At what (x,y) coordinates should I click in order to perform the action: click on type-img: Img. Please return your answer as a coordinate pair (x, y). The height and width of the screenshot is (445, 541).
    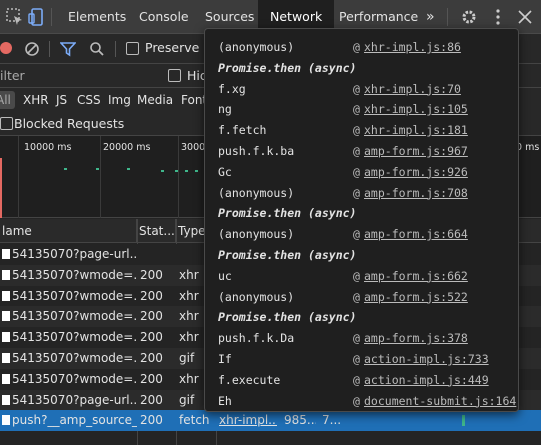
    Looking at the image, I should click on (119, 100).